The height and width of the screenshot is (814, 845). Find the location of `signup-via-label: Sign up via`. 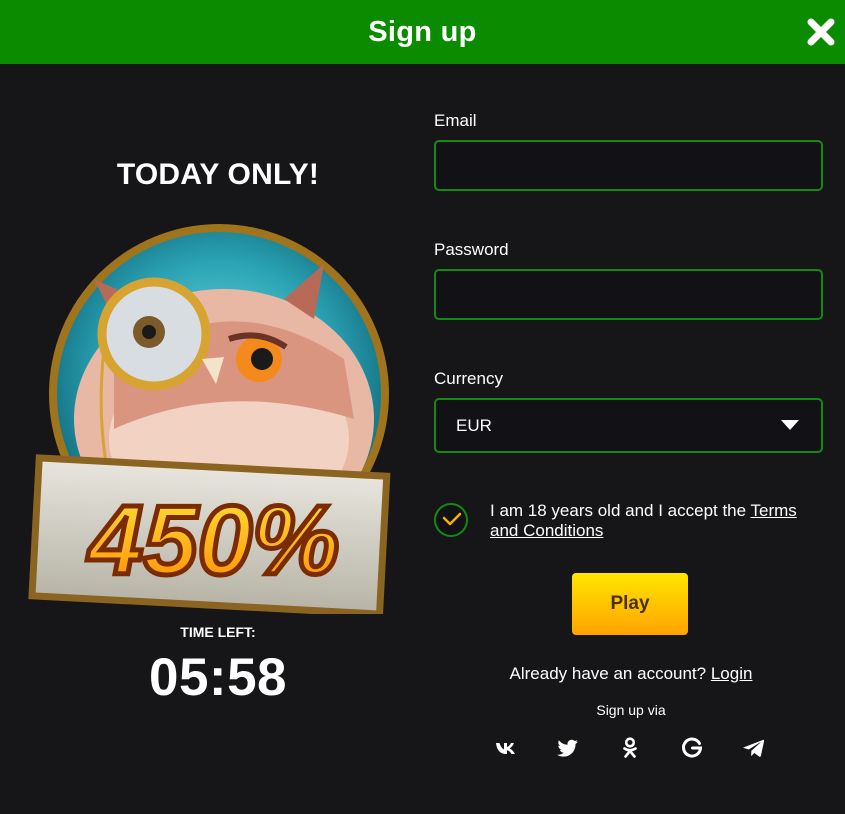

signup-via-label: Sign up via is located at coordinates (631, 710).